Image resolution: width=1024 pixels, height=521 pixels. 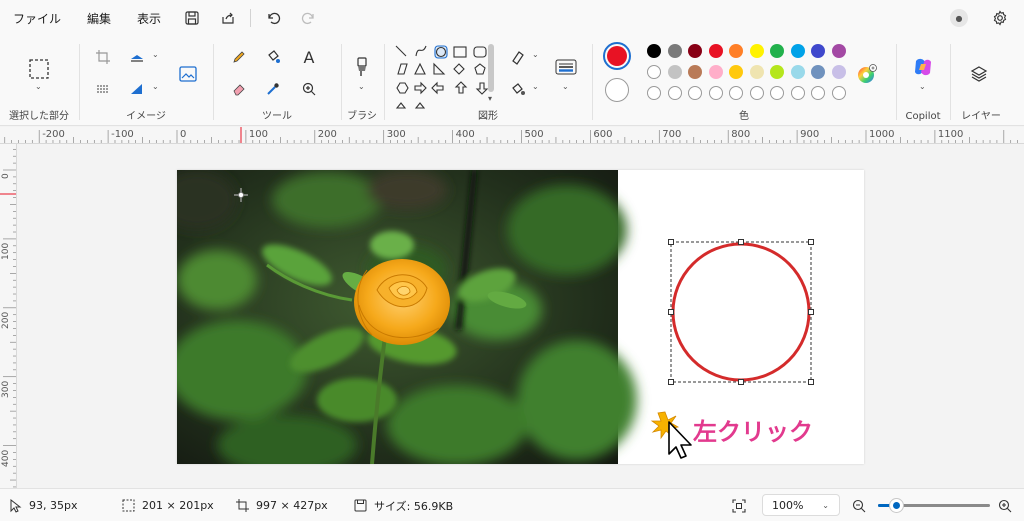 What do you see at coordinates (103, 89) in the screenshot?
I see `remove-background-icon` at bounding box center [103, 89].